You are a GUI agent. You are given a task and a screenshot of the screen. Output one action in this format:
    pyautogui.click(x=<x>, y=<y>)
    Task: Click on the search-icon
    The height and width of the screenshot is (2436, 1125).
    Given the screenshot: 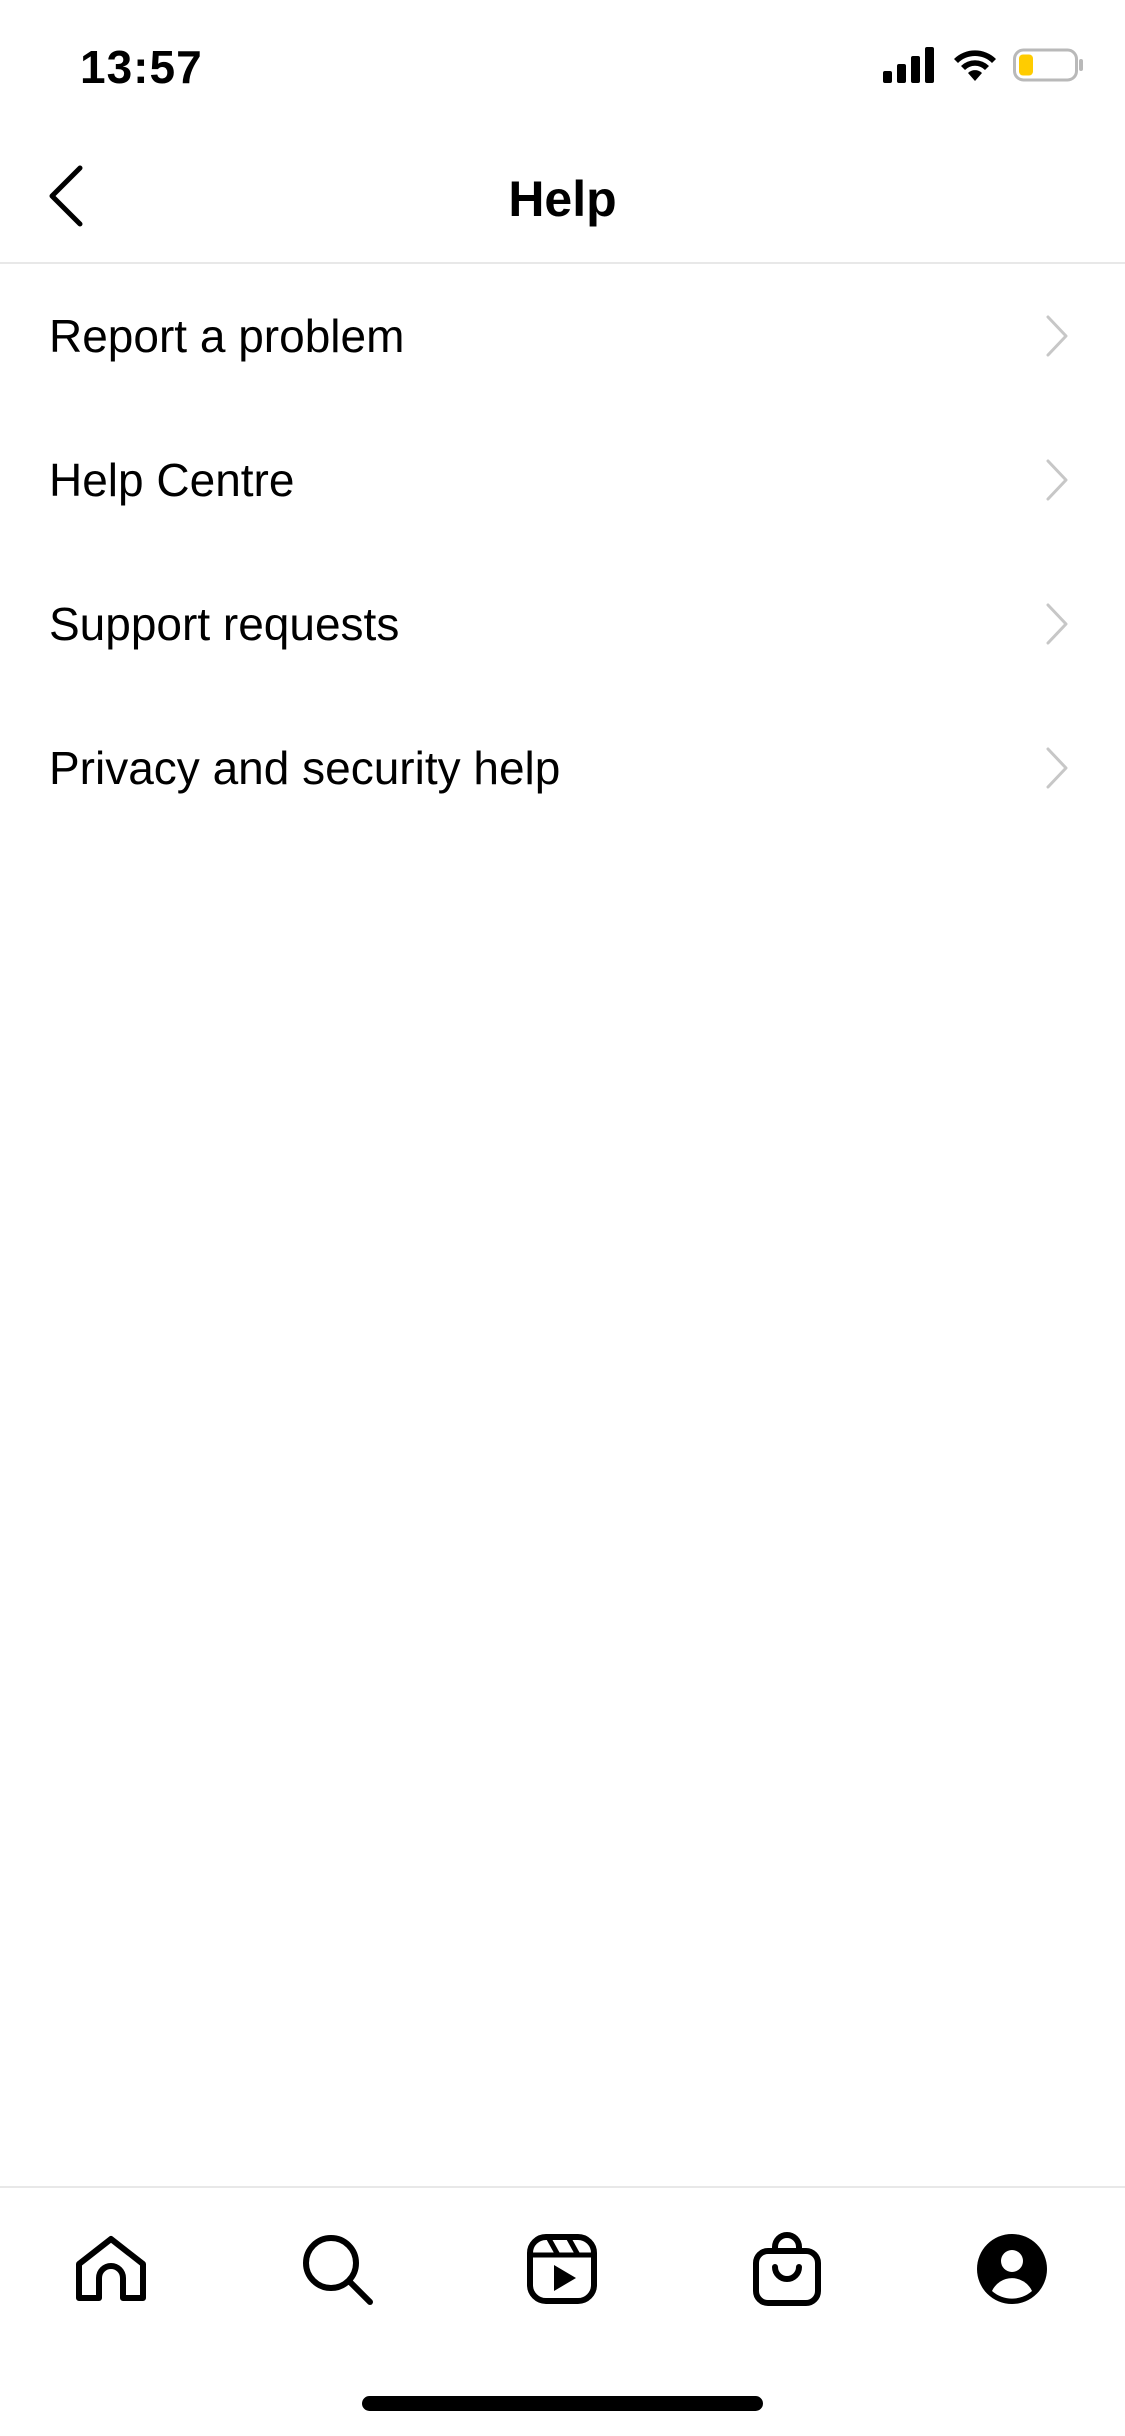 What is the action you would take?
    pyautogui.click(x=338, y=2270)
    